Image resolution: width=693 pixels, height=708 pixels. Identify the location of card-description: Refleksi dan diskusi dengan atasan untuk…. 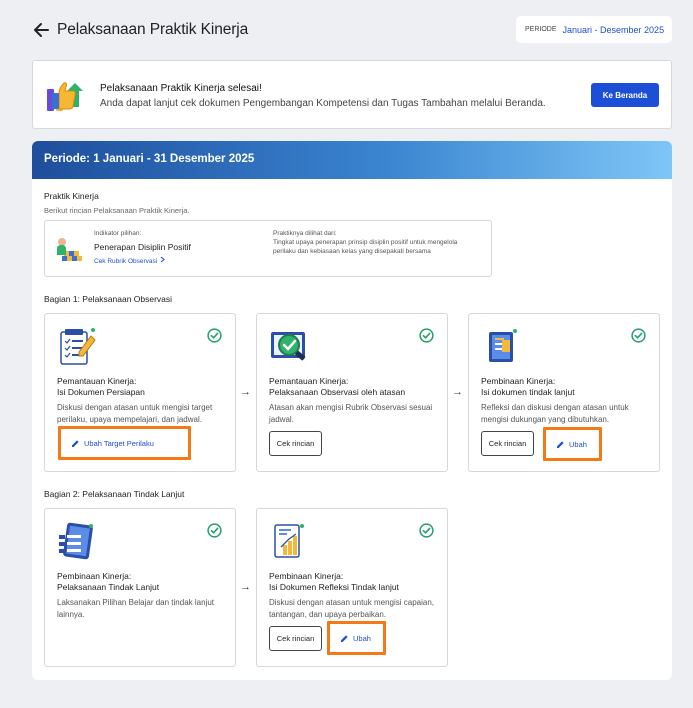
(555, 413).